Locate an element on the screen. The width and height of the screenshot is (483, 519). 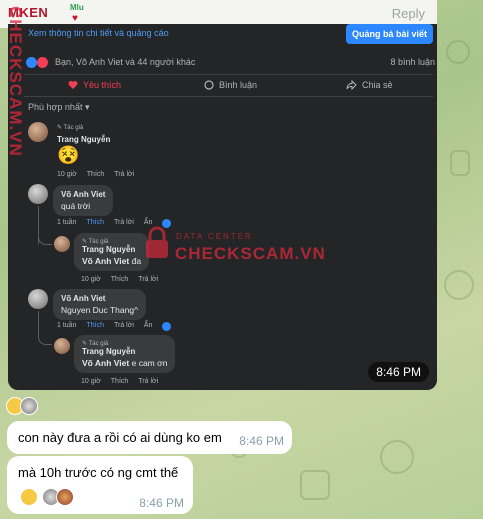
heart-icon: ♥ is located at coordinates (75, 18).